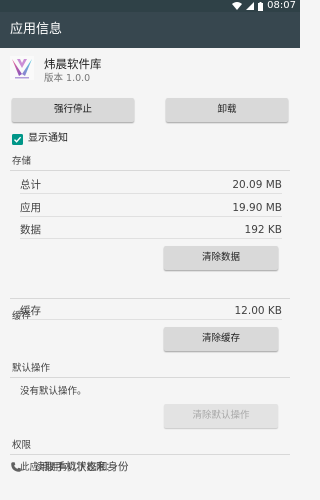 Image resolution: width=320 pixels, height=500 pixels. Describe the element at coordinates (73, 110) in the screenshot. I see `force-stop-button: 强行停止` at that location.